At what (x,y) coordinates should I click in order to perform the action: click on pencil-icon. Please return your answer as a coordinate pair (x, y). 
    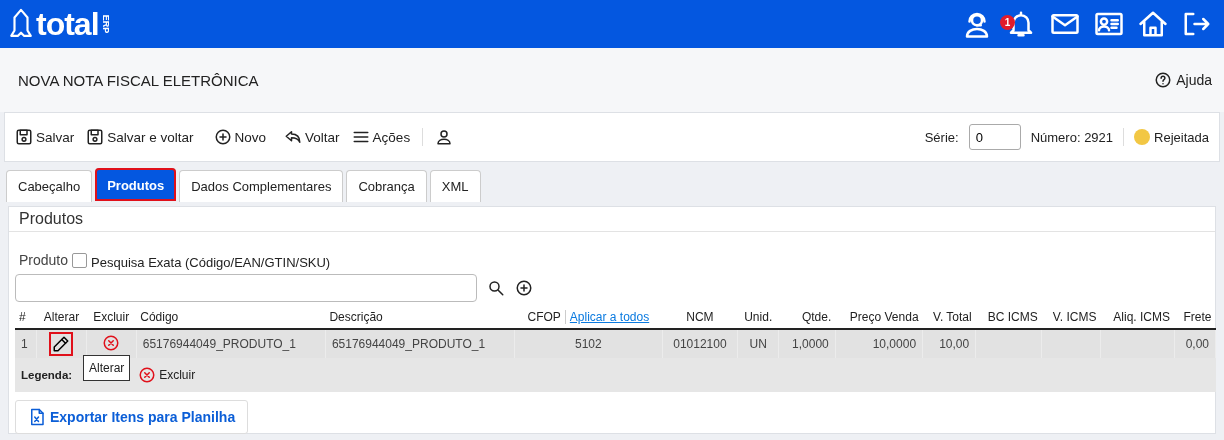
    Looking at the image, I should click on (61, 344).